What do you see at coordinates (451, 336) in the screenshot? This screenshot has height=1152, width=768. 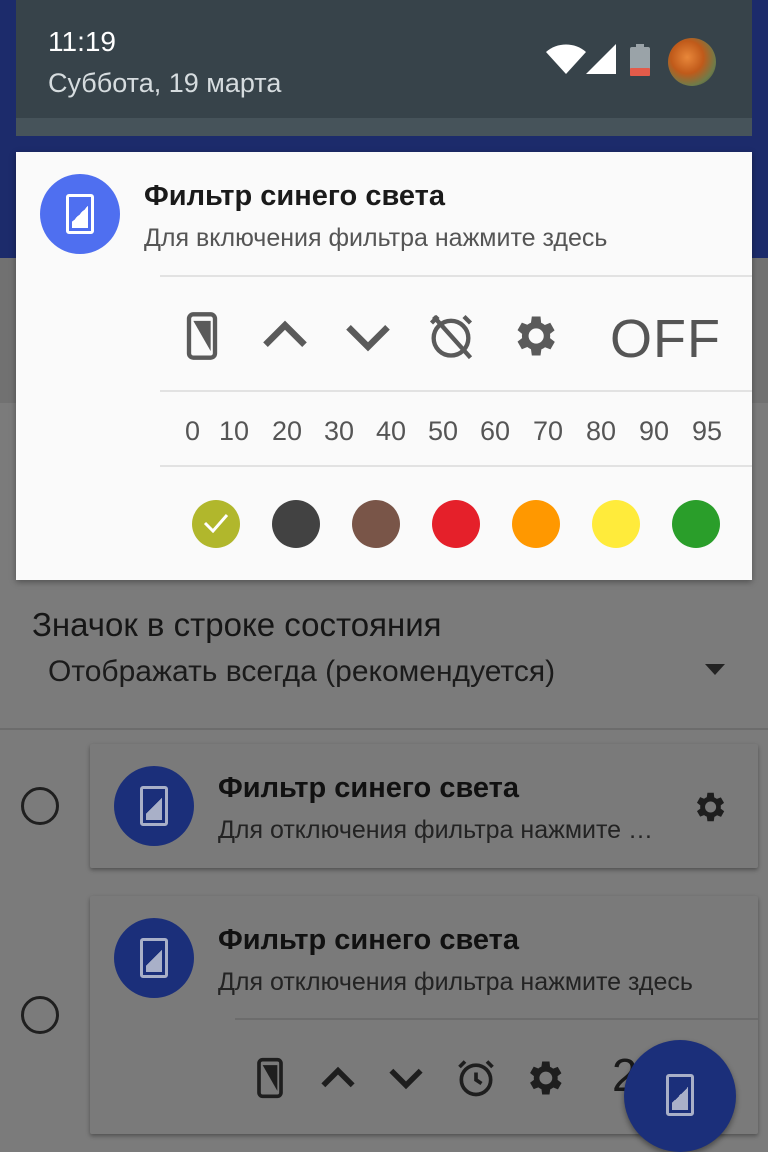 I see `alarm-off-icon` at bounding box center [451, 336].